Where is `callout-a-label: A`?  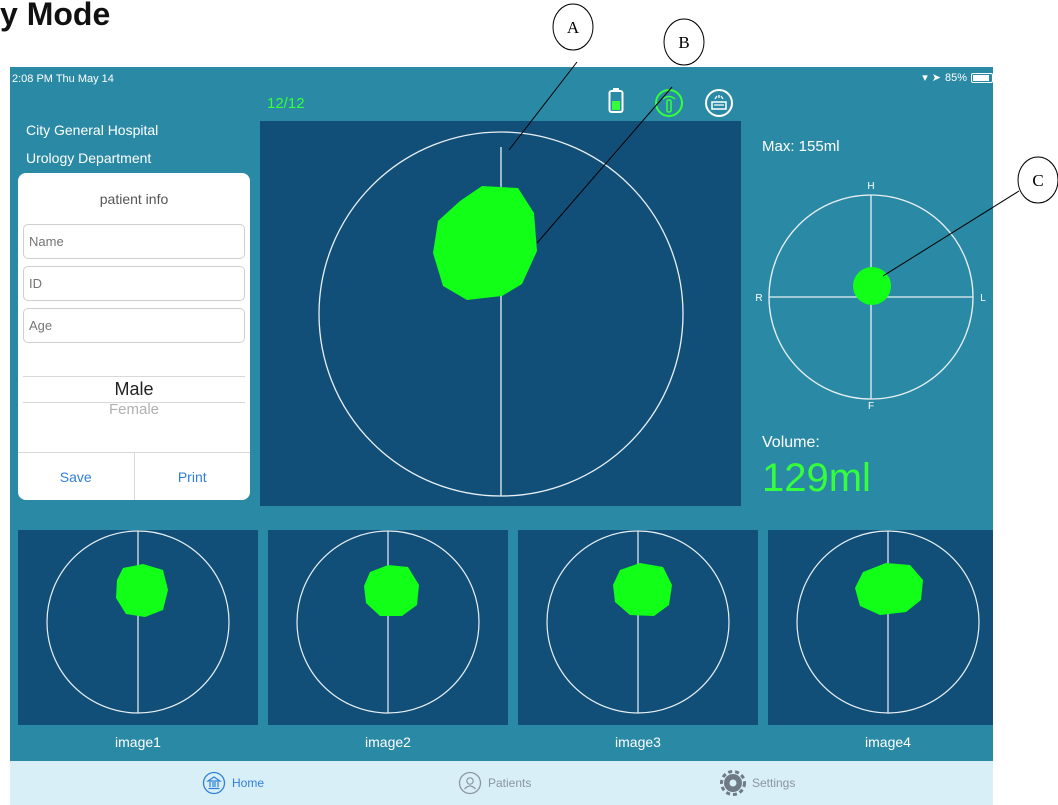 callout-a-label: A is located at coordinates (573, 27).